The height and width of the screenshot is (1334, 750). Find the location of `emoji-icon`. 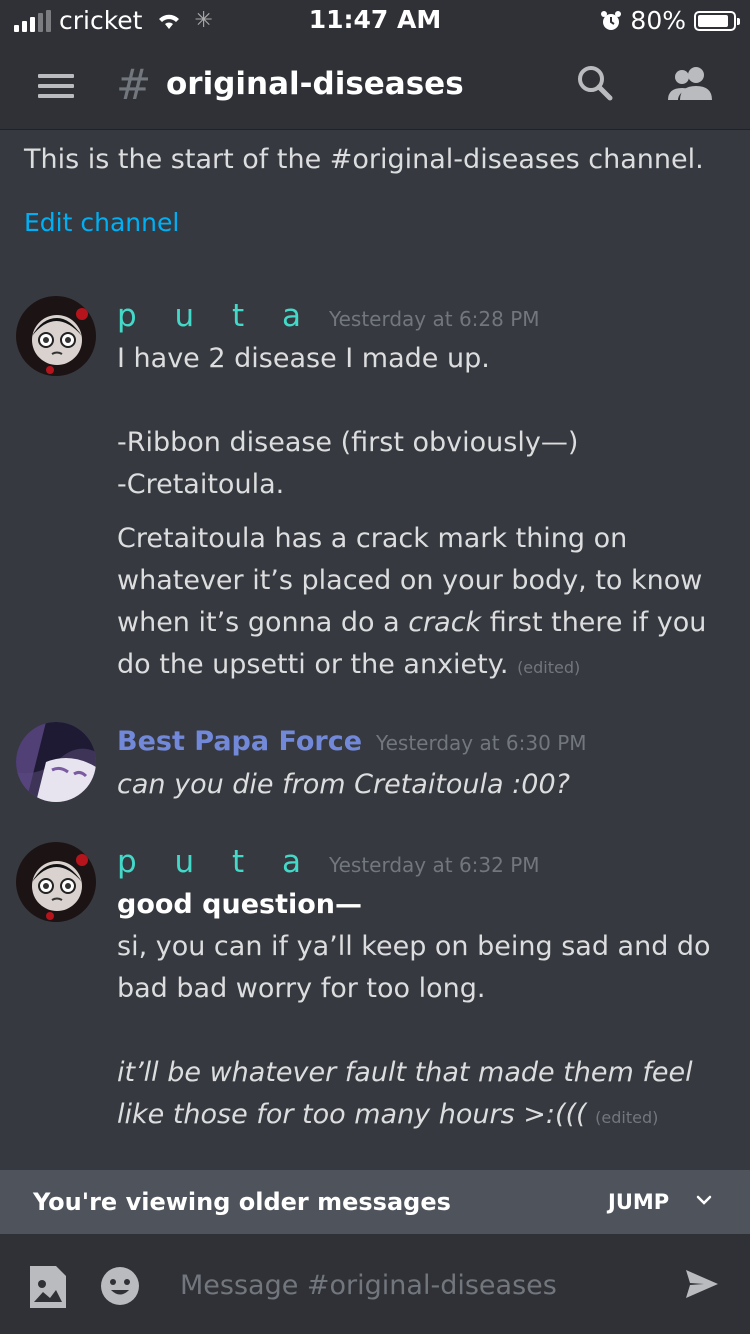

emoji-icon is located at coordinates (120, 1286).